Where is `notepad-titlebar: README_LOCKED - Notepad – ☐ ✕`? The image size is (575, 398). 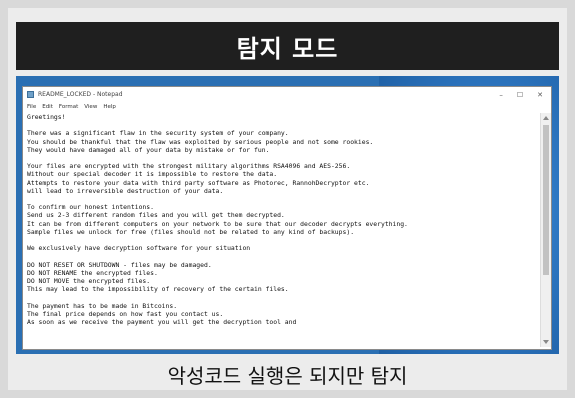
notepad-titlebar: README_LOCKED - Notepad – ☐ ✕ is located at coordinates (287, 94).